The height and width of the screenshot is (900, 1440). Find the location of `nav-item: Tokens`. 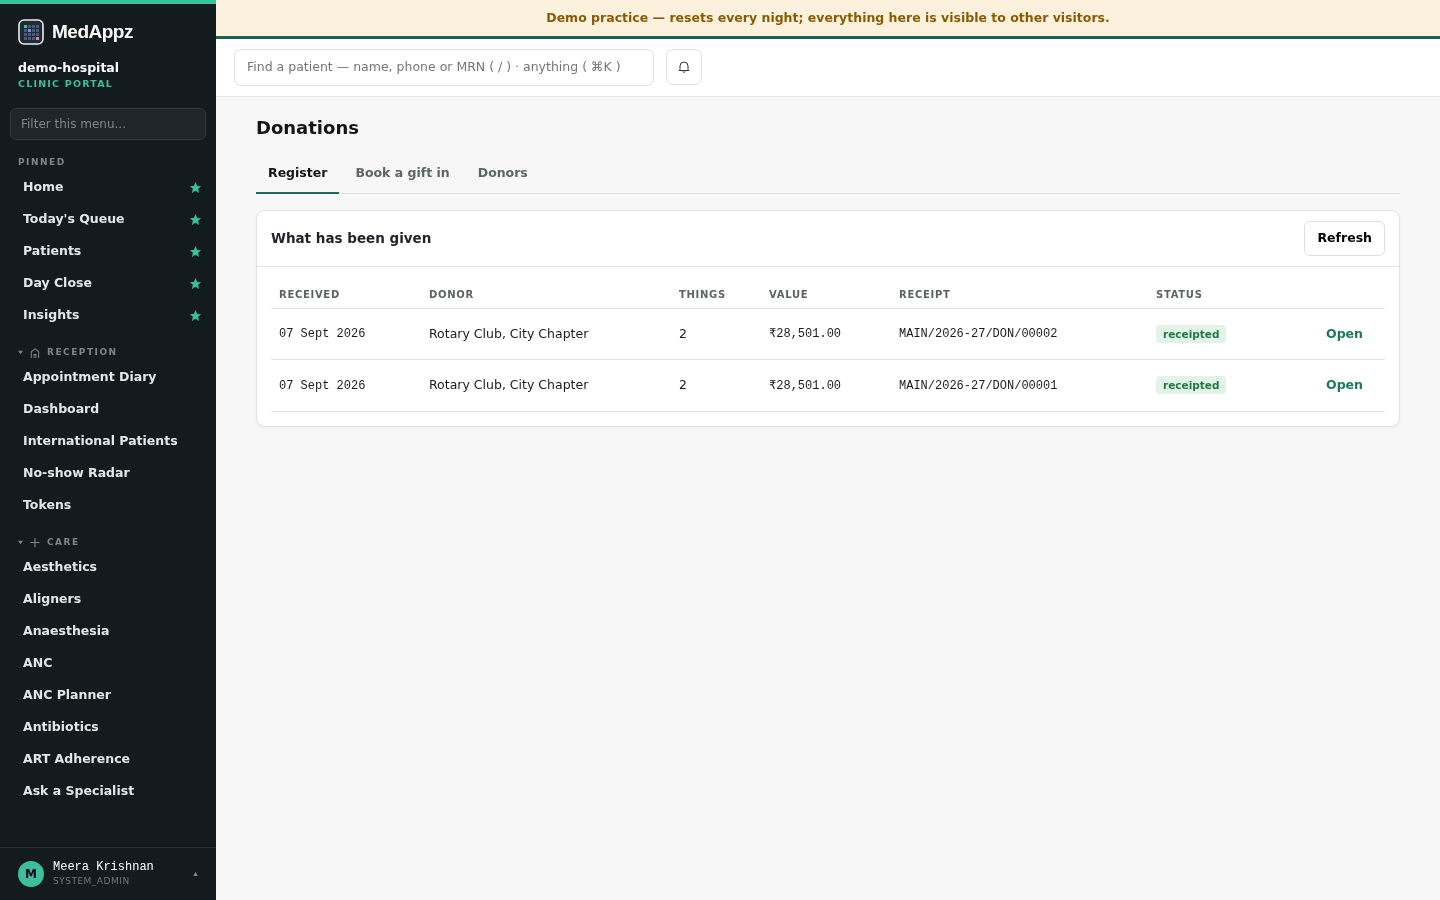

nav-item: Tokens is located at coordinates (108, 505).